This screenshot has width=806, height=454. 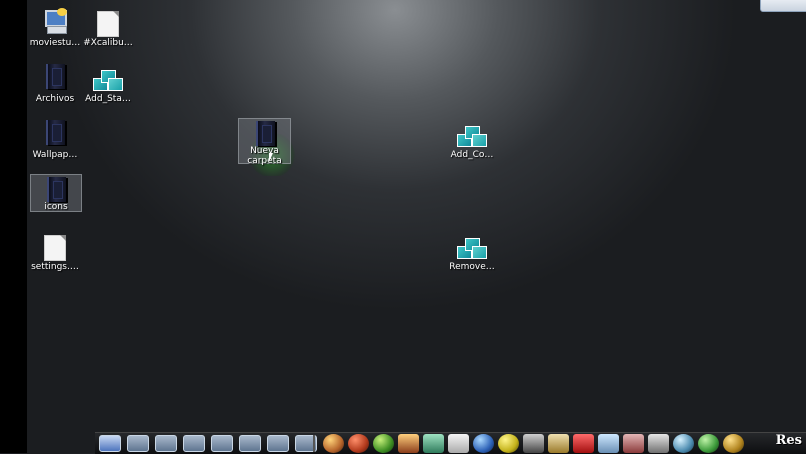 What do you see at coordinates (271, 157) in the screenshot?
I see `mouse-cursor-icon` at bounding box center [271, 157].